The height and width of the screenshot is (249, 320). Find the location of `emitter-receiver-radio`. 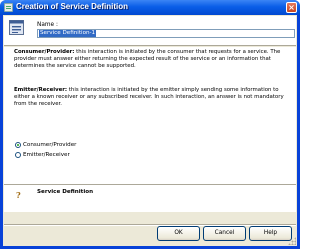

emitter-receiver-radio is located at coordinates (18, 155).